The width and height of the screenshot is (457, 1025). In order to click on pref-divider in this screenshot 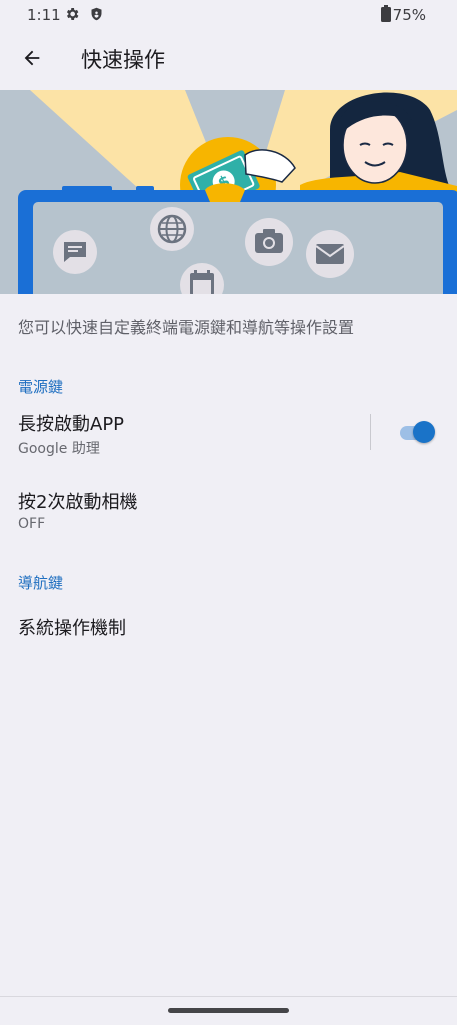, I will do `click(370, 432)`.